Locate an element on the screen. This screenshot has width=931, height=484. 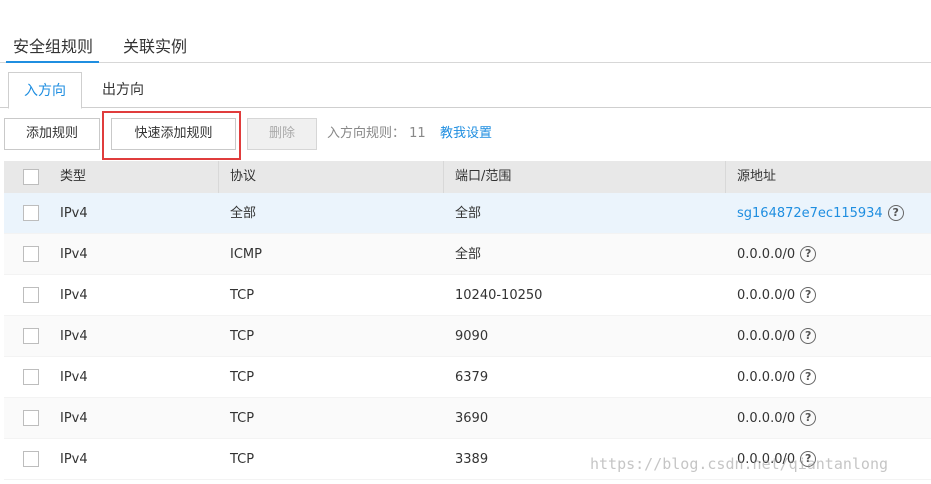
cell-protocol: ICMP is located at coordinates (246, 254).